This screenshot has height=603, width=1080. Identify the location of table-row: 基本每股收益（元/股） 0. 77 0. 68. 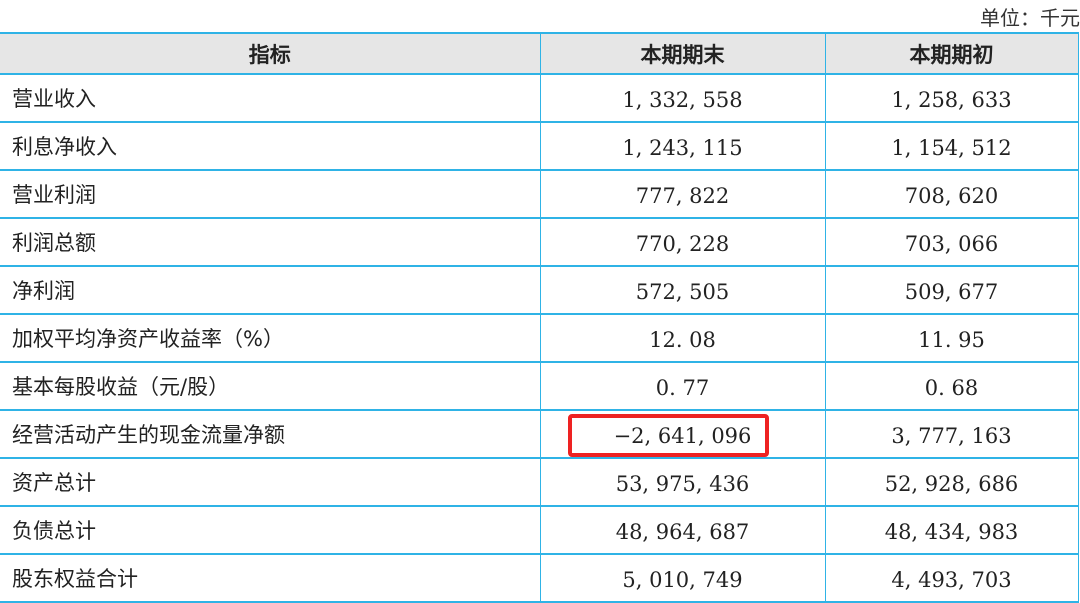
(539, 386).